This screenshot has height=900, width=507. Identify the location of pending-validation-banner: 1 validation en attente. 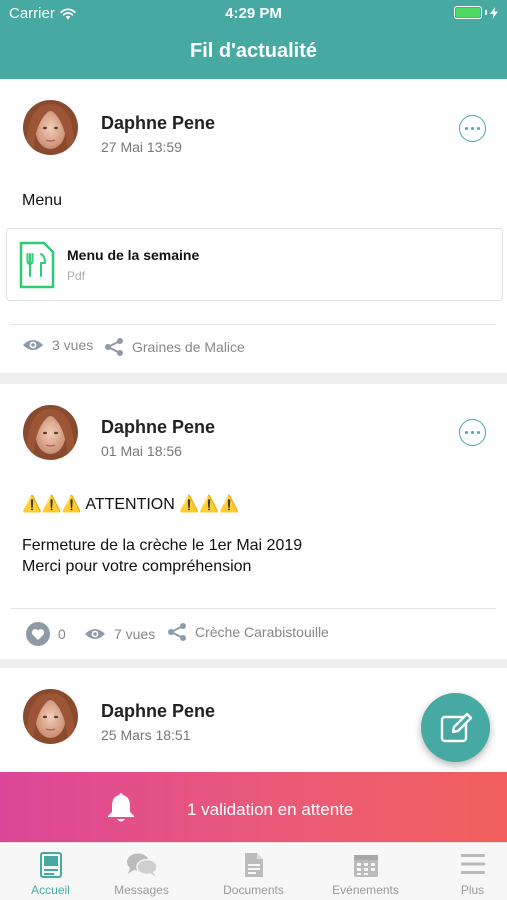
(253, 807).